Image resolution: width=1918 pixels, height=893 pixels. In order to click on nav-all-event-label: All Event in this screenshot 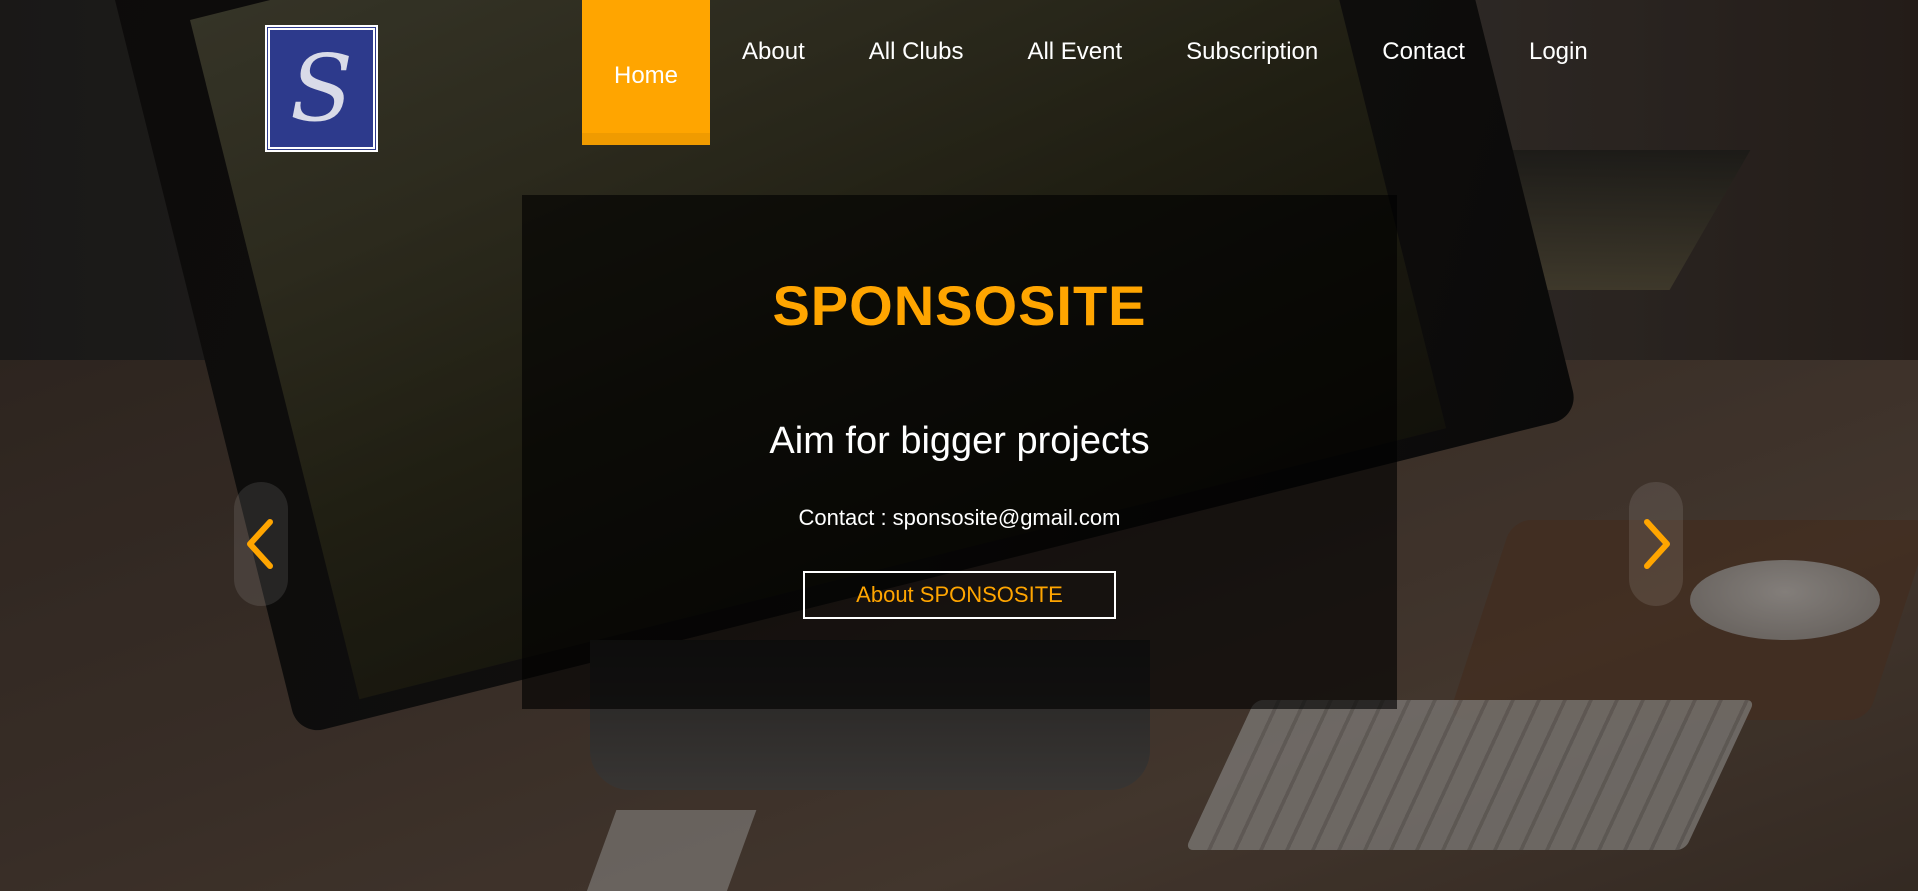, I will do `click(1075, 51)`.